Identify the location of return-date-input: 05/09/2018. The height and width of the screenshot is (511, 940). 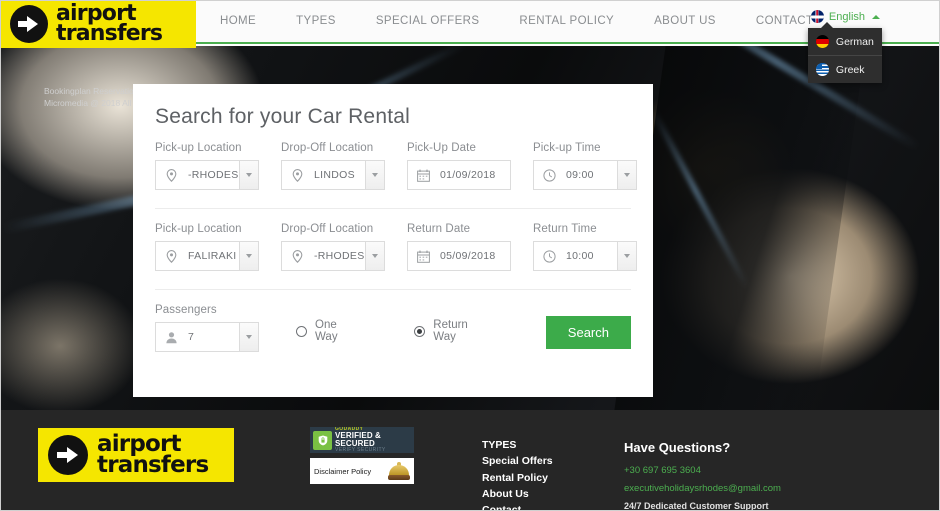
(459, 256).